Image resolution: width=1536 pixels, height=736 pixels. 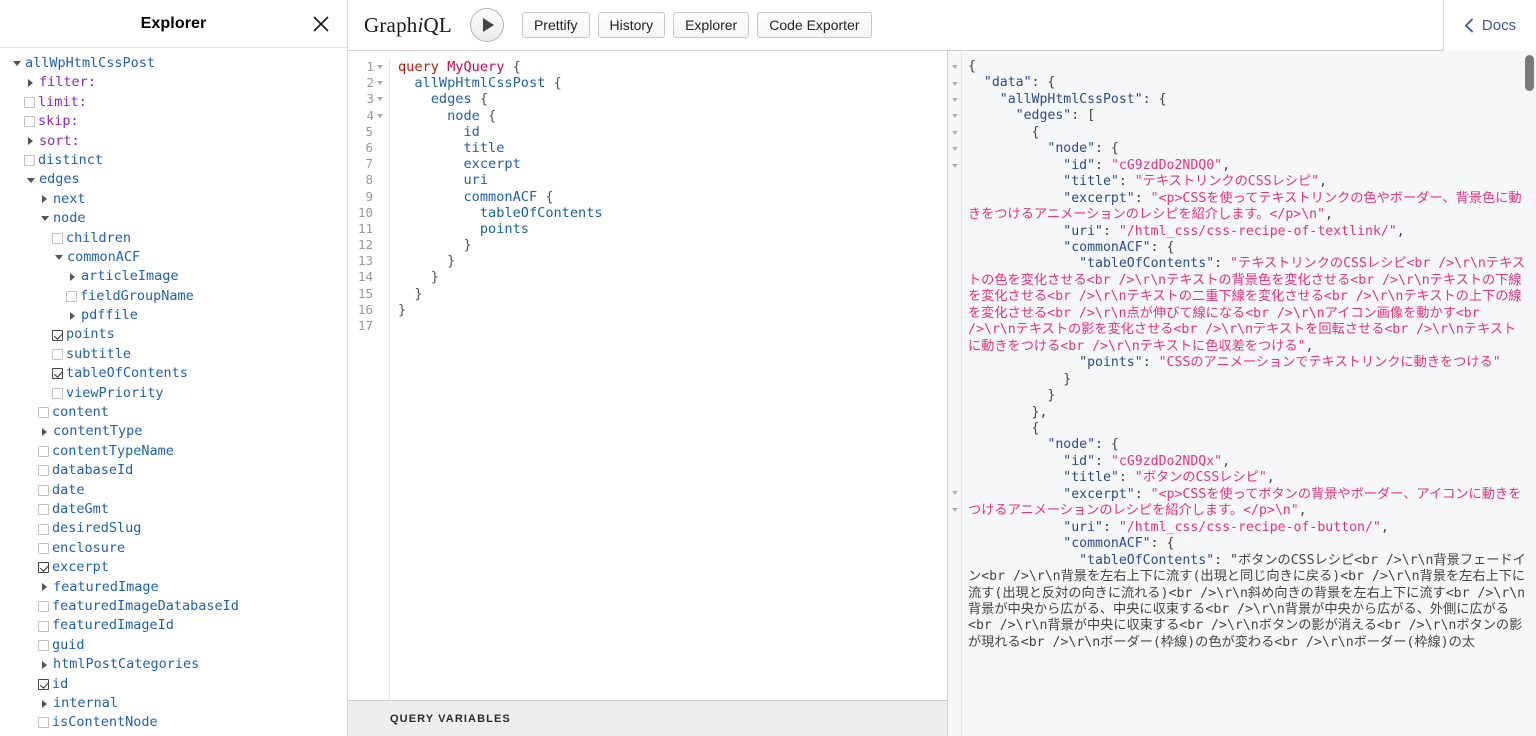 What do you see at coordinates (173, 703) in the screenshot?
I see `explorer-item-internal: internal` at bounding box center [173, 703].